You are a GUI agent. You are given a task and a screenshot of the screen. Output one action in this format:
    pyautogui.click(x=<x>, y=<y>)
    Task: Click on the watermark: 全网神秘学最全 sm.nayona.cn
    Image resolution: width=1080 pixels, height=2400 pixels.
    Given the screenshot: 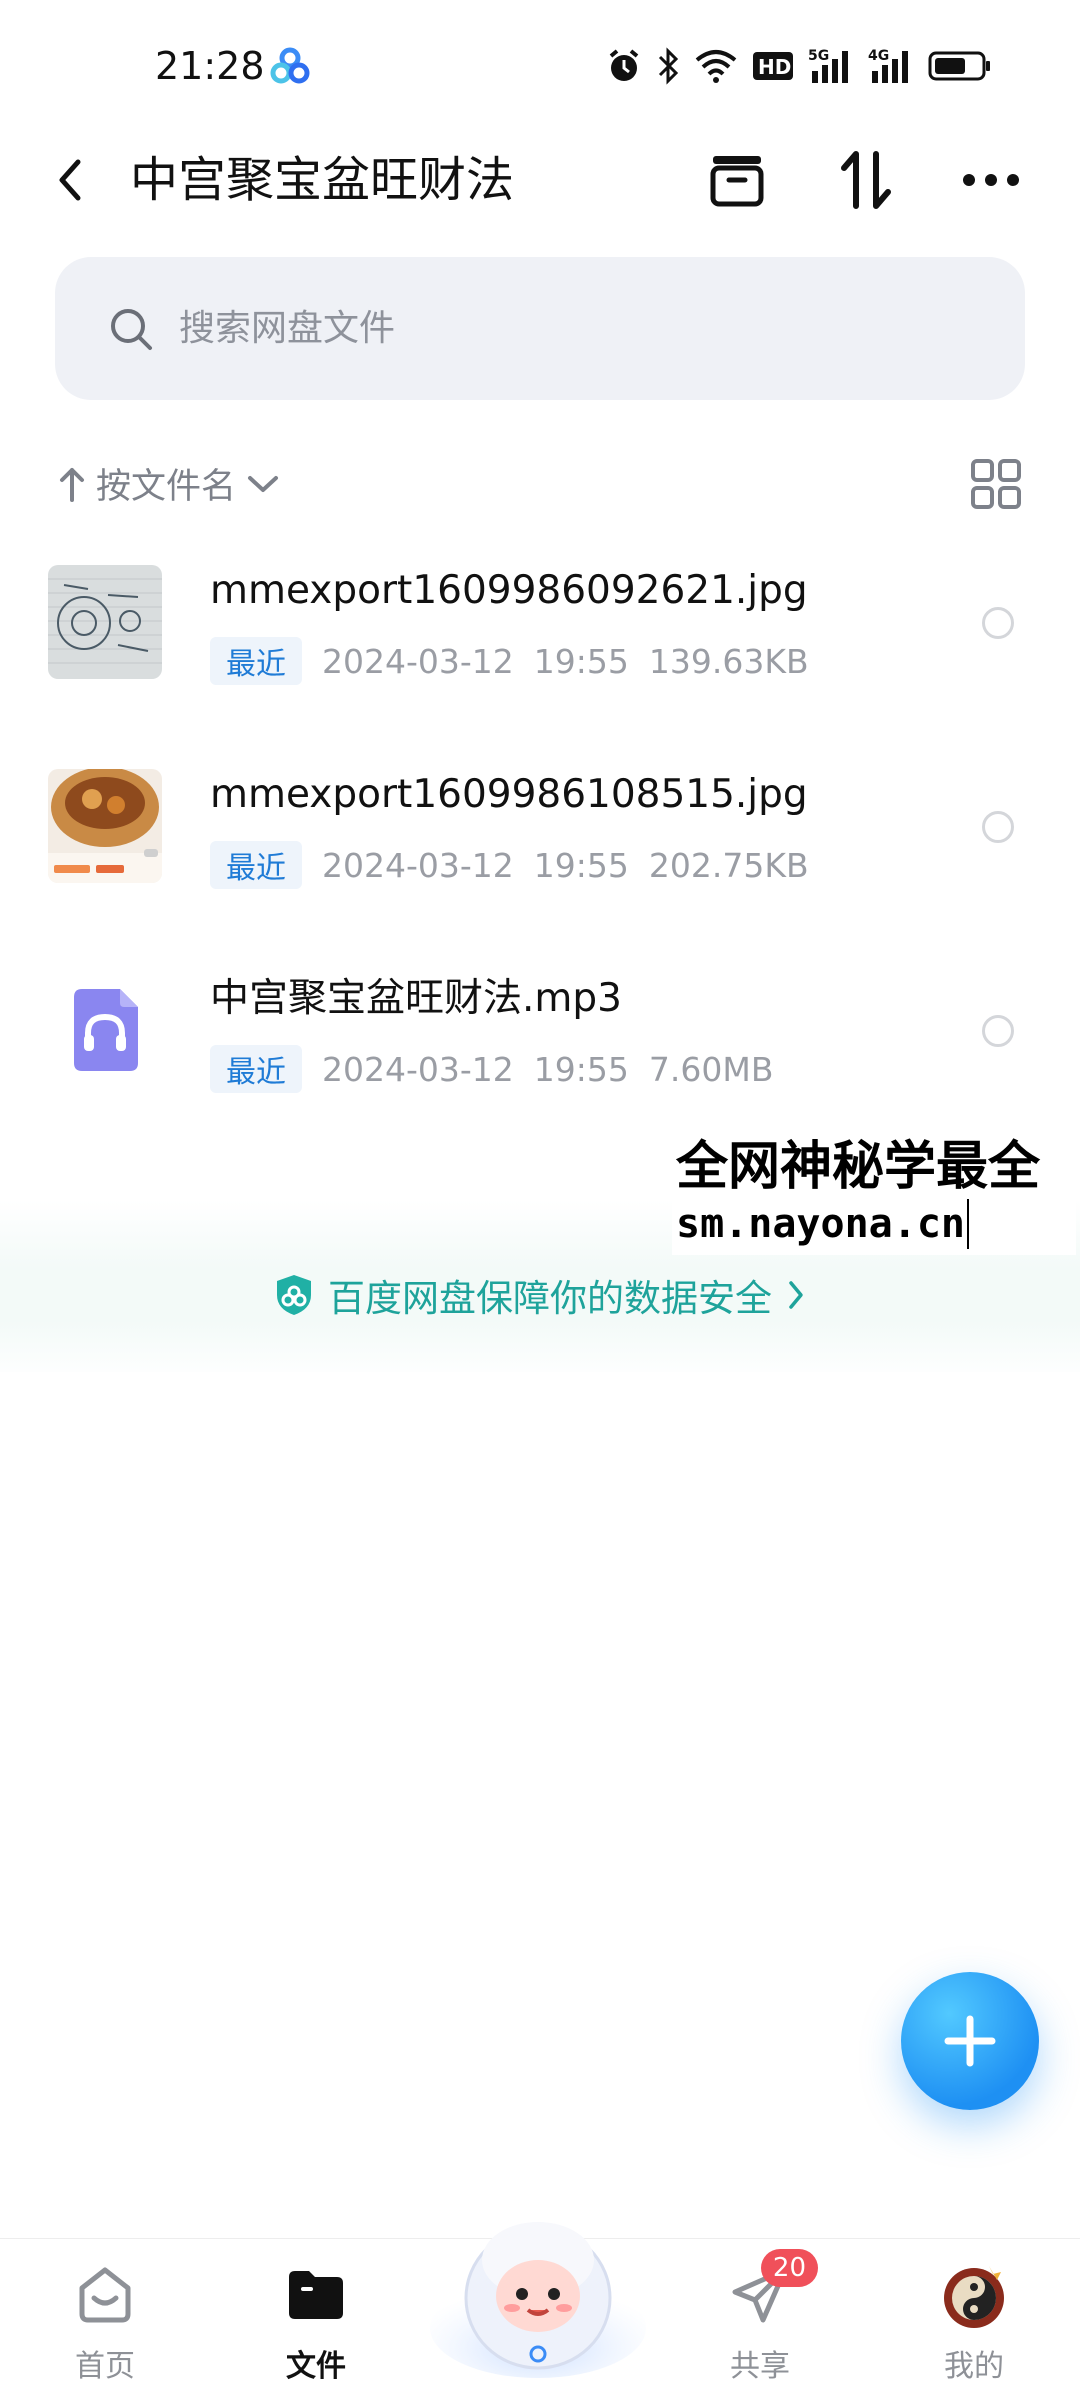 What is the action you would take?
    pyautogui.click(x=874, y=1194)
    